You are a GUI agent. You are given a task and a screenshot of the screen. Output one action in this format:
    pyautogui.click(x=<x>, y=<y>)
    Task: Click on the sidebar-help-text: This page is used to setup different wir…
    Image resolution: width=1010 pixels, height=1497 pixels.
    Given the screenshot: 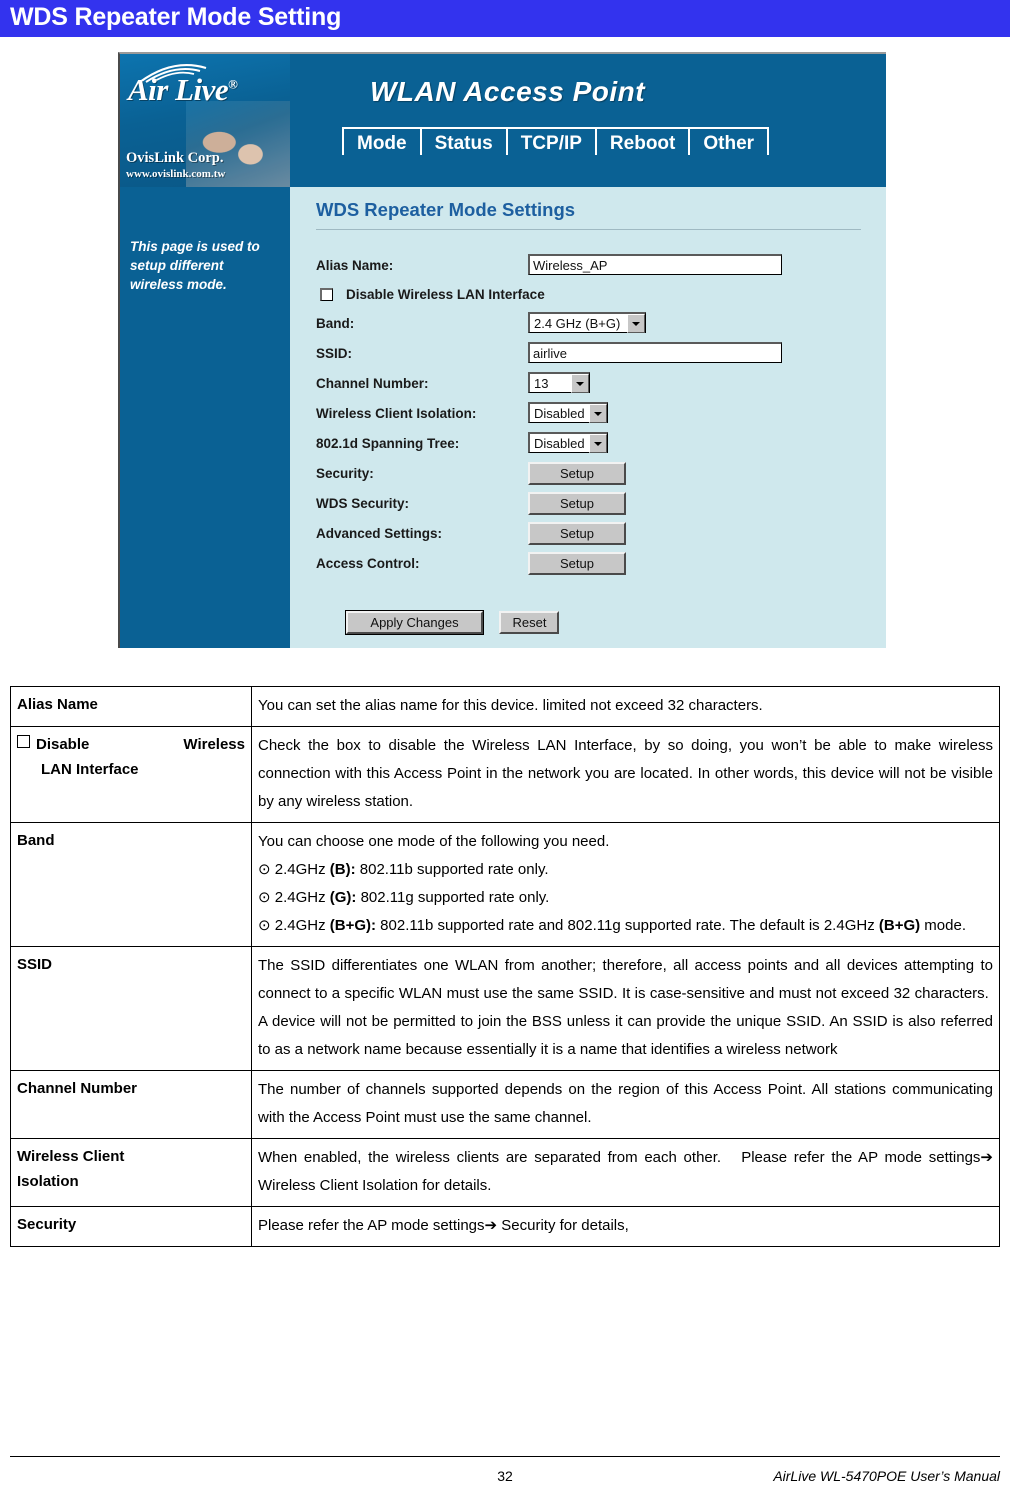 What is the action you would take?
    pyautogui.click(x=195, y=265)
    